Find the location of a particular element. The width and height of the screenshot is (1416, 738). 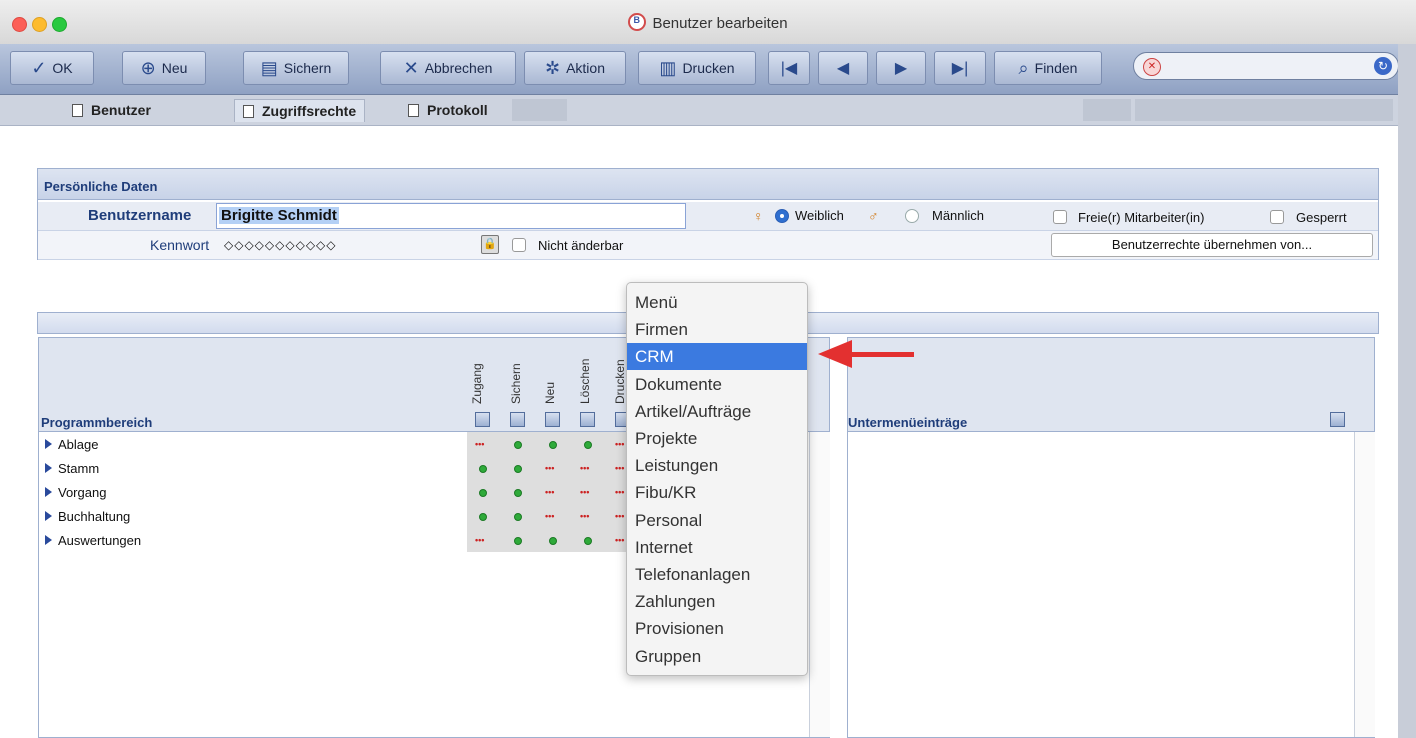

delete-column-icon is located at coordinates (587, 419).